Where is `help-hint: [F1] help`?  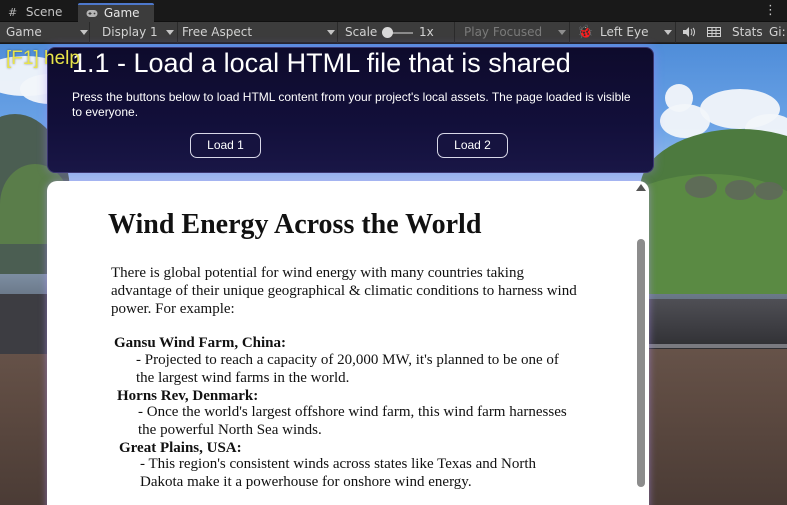 help-hint: [F1] help is located at coordinates (43, 58).